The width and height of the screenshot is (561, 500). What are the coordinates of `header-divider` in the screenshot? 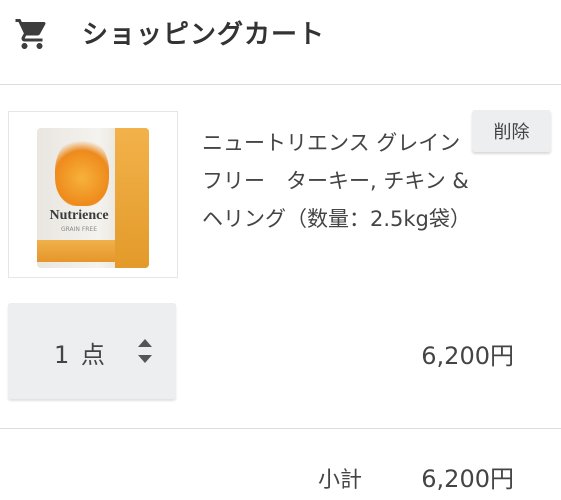 It's located at (280, 84).